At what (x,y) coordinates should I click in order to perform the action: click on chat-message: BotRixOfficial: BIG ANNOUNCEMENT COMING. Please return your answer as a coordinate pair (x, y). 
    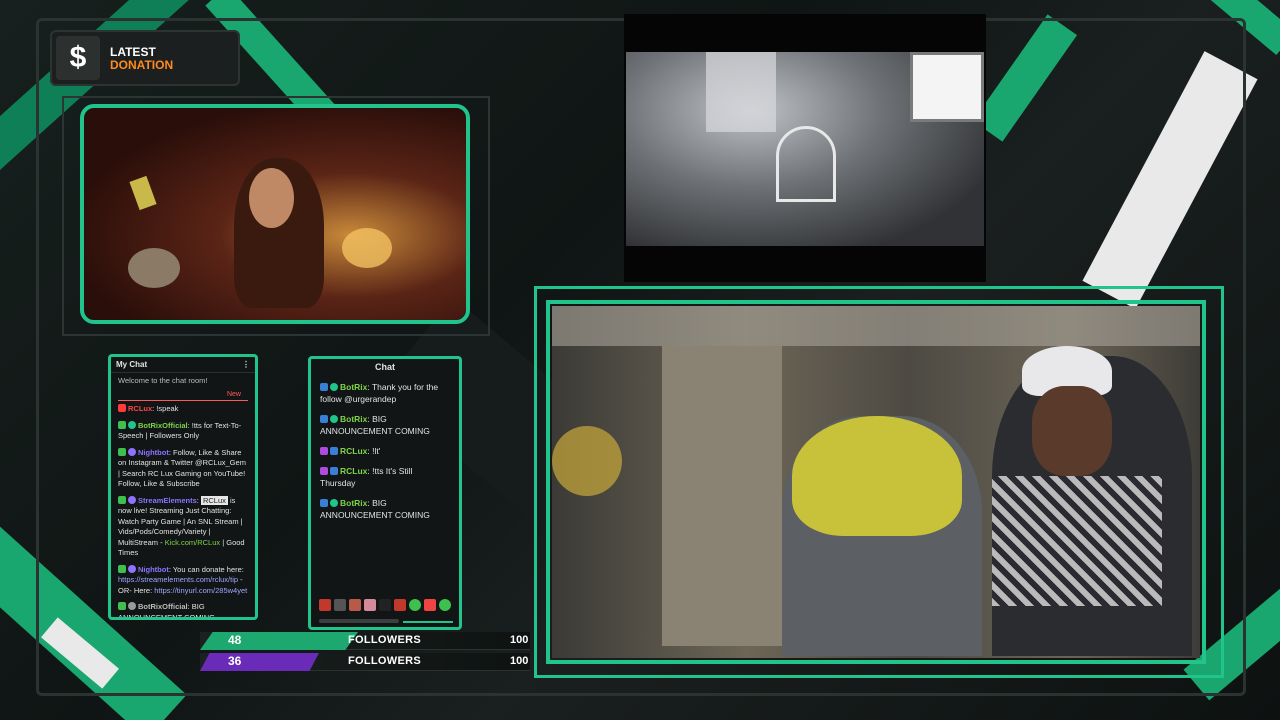
    Looking at the image, I should click on (183, 608).